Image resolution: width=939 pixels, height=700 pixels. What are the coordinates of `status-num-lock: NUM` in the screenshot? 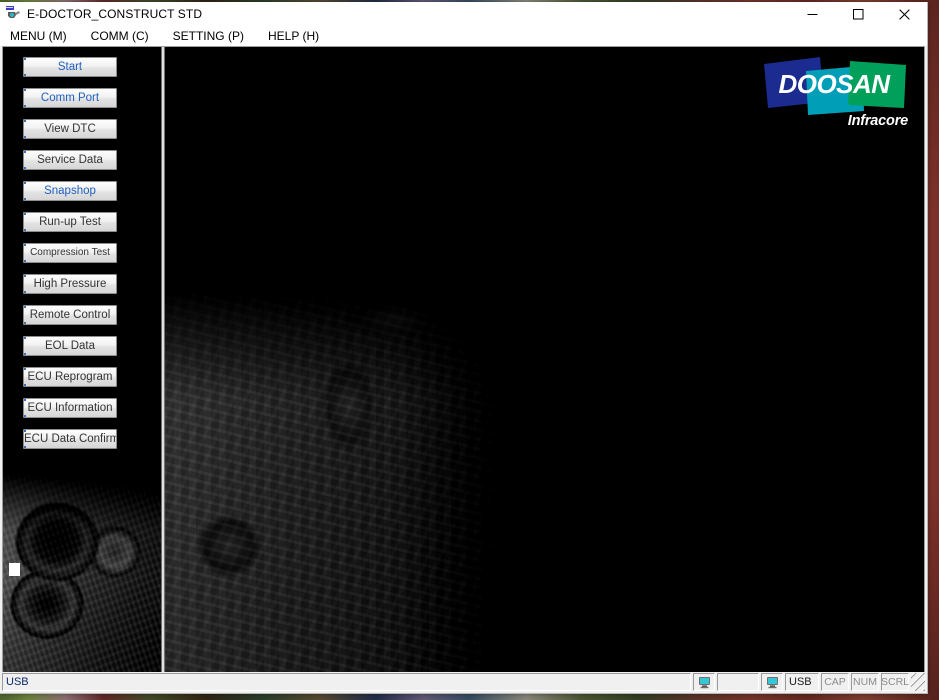 It's located at (865, 682).